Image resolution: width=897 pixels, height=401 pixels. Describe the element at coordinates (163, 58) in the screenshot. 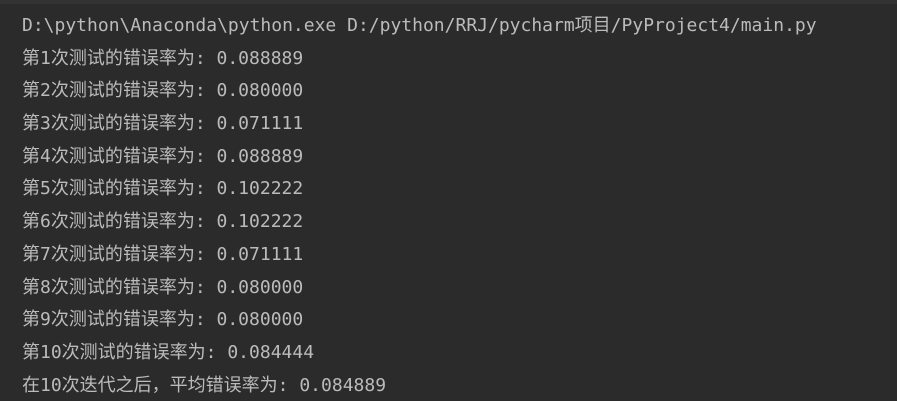

I see `output-line: 第1次测试的错误率为: 0.088889` at that location.